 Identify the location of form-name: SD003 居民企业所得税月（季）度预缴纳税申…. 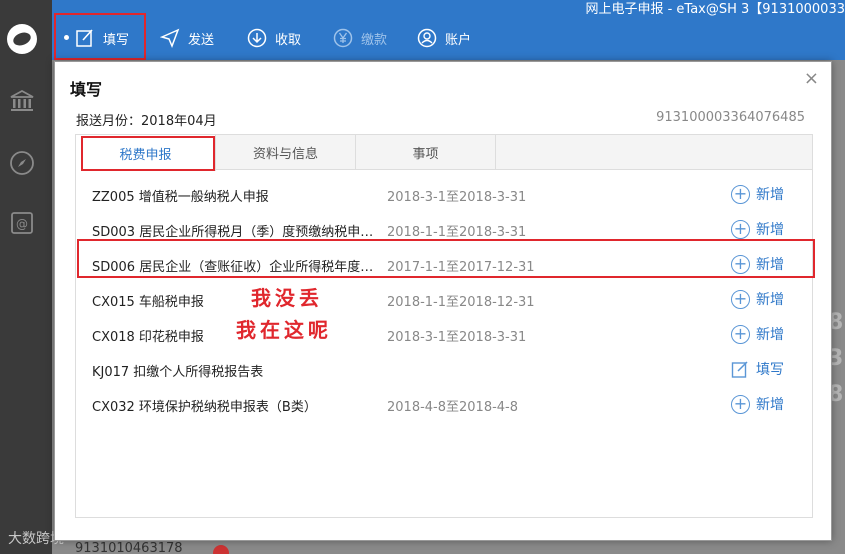
(233, 232).